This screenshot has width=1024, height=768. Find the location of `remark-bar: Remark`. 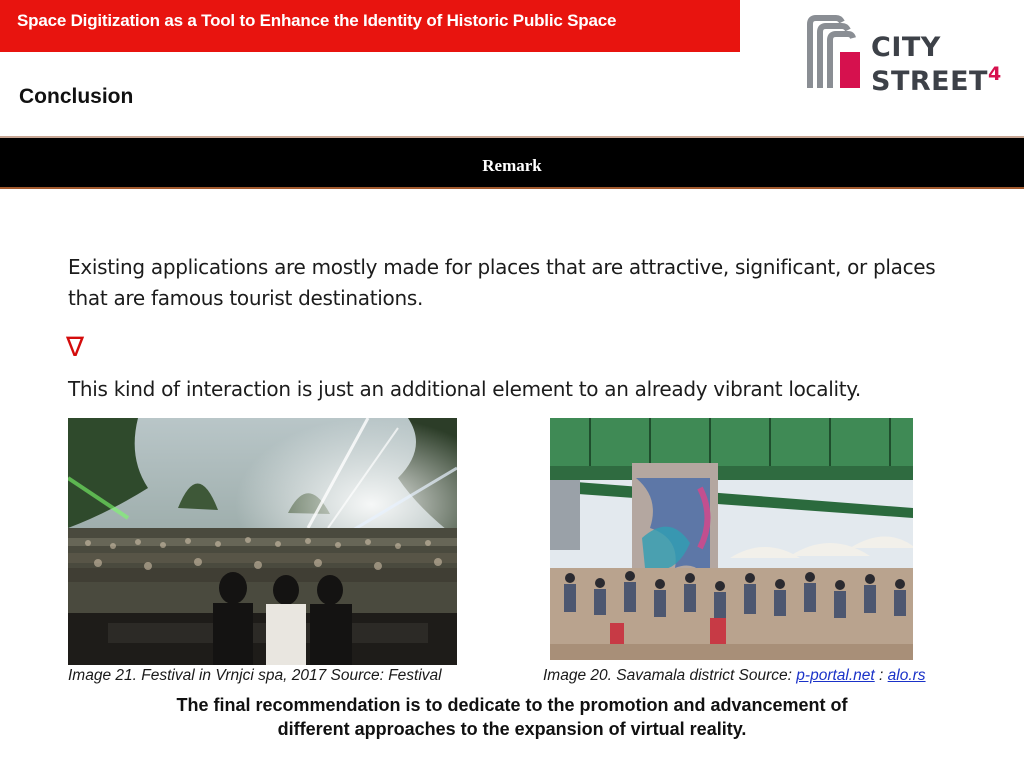

remark-bar: Remark is located at coordinates (512, 163).